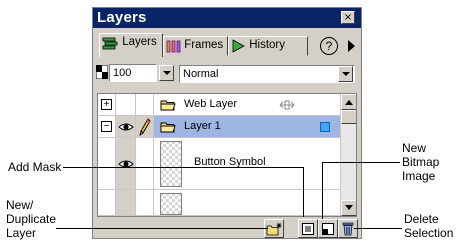  I want to click on expand-cell: +, so click(107, 105).